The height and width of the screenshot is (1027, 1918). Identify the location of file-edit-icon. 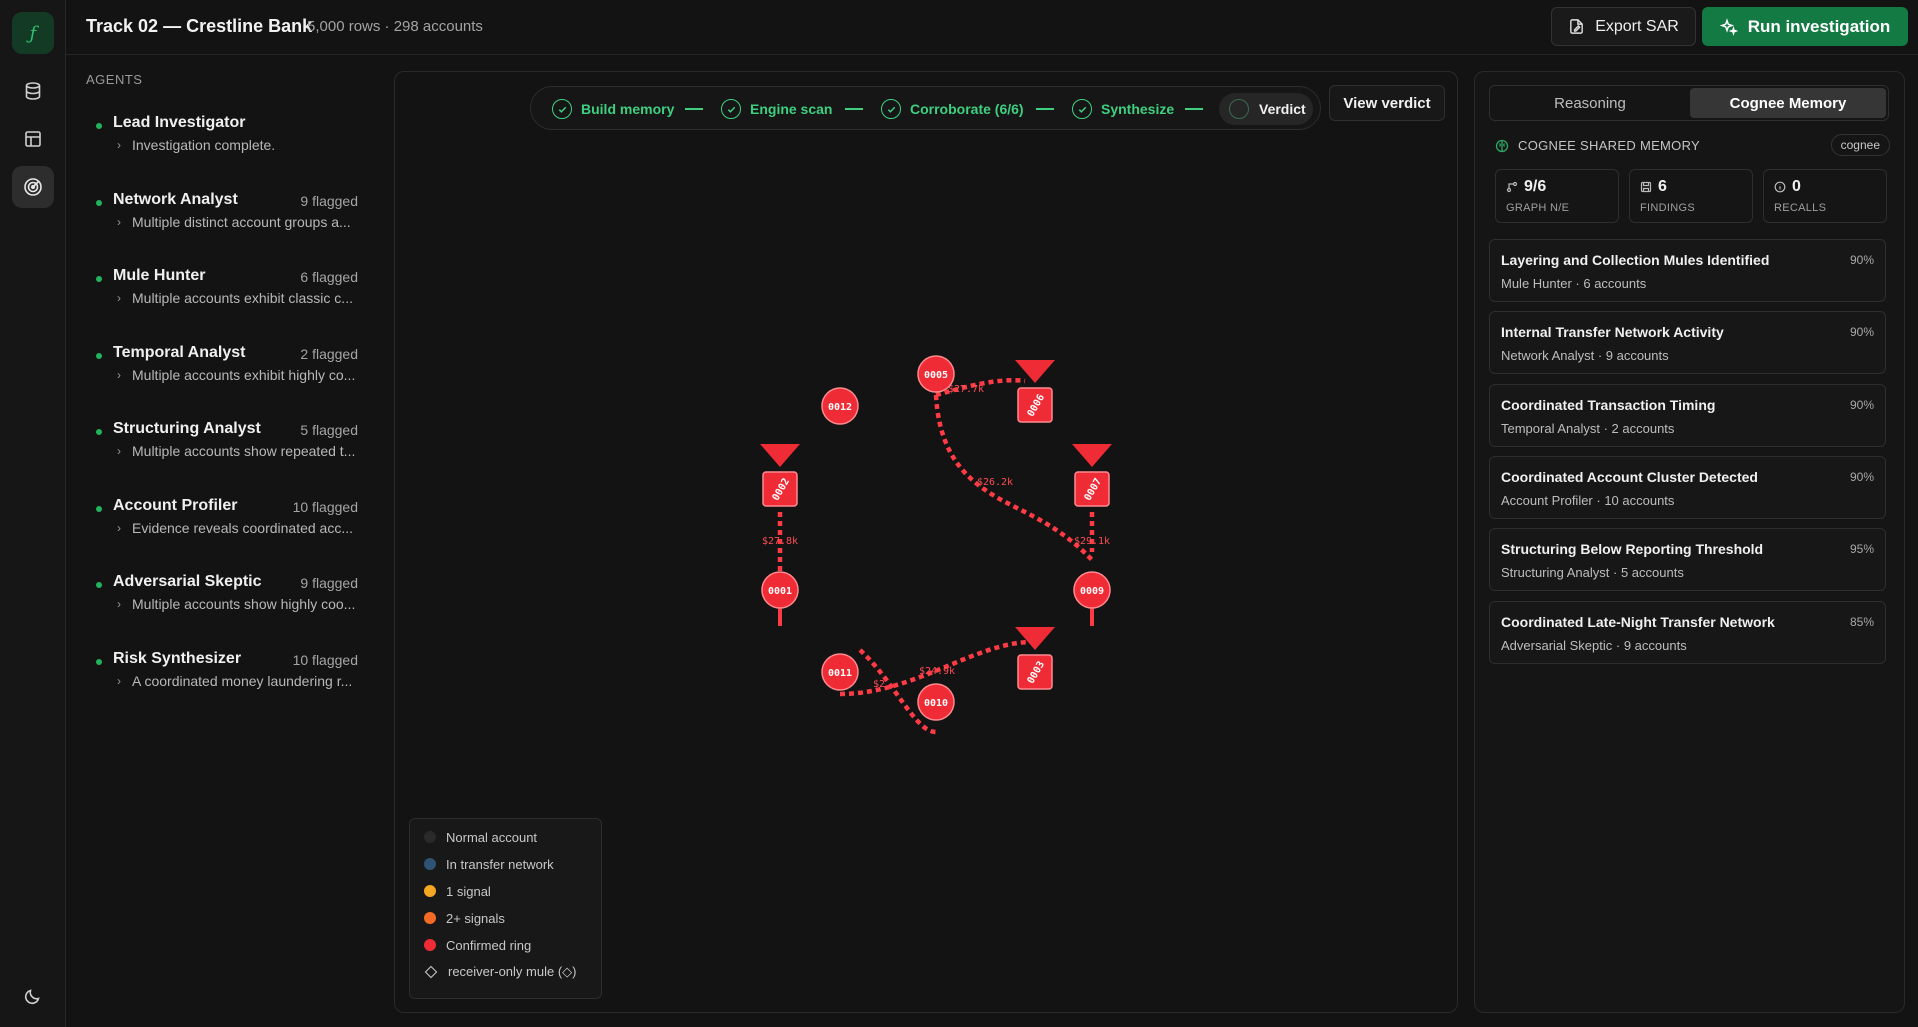
(1577, 26).